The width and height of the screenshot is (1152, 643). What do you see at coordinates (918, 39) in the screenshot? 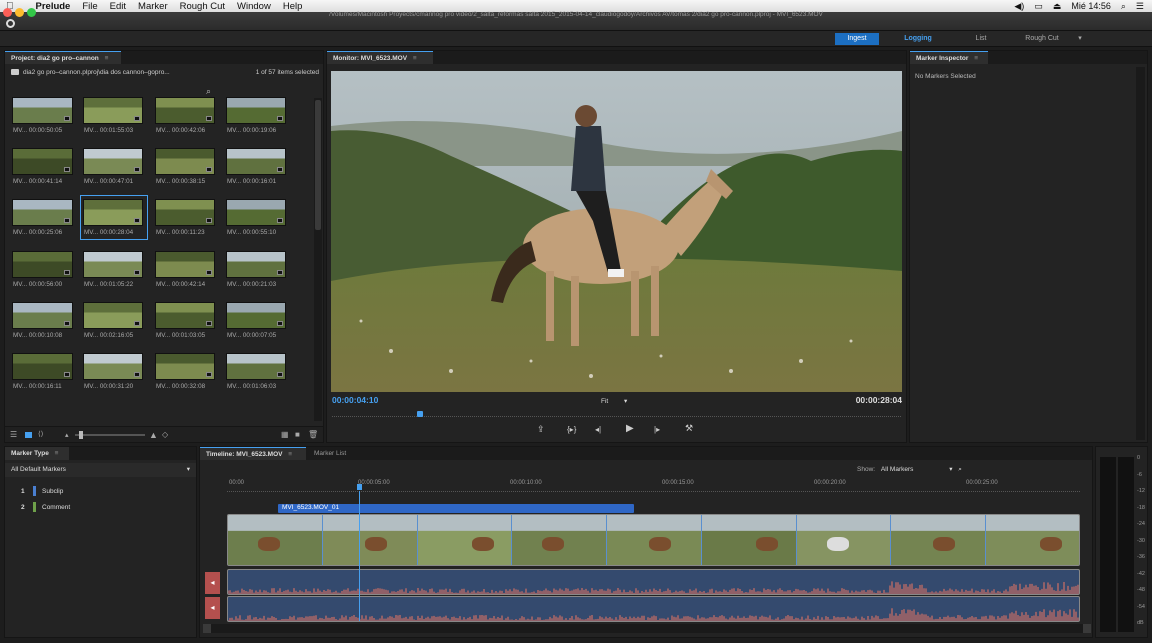
I see `workspace-logging-button: Logging` at bounding box center [918, 39].